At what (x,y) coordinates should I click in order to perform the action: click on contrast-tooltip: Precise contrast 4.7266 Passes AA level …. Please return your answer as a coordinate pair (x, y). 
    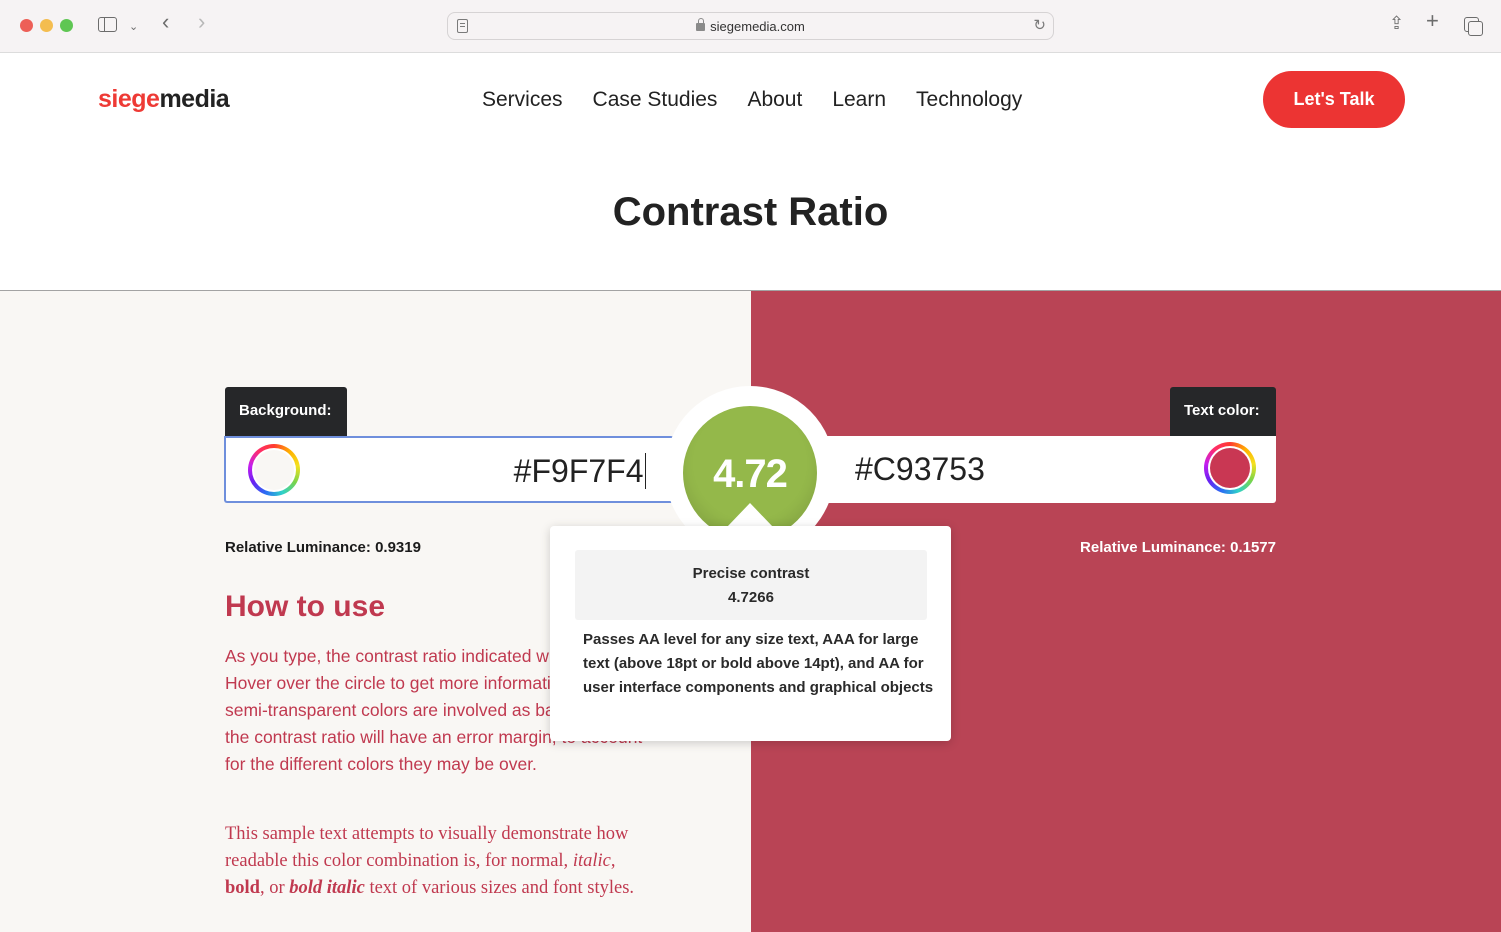
    Looking at the image, I should click on (750, 633).